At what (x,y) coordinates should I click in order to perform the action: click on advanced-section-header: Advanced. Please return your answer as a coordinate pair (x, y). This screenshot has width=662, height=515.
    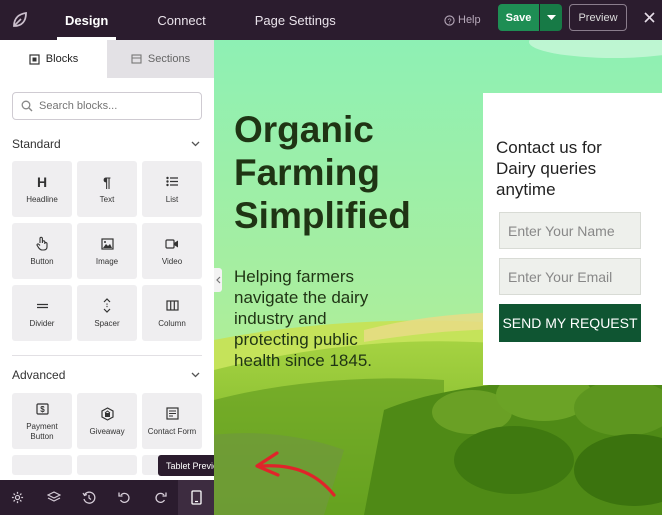
    Looking at the image, I should click on (107, 375).